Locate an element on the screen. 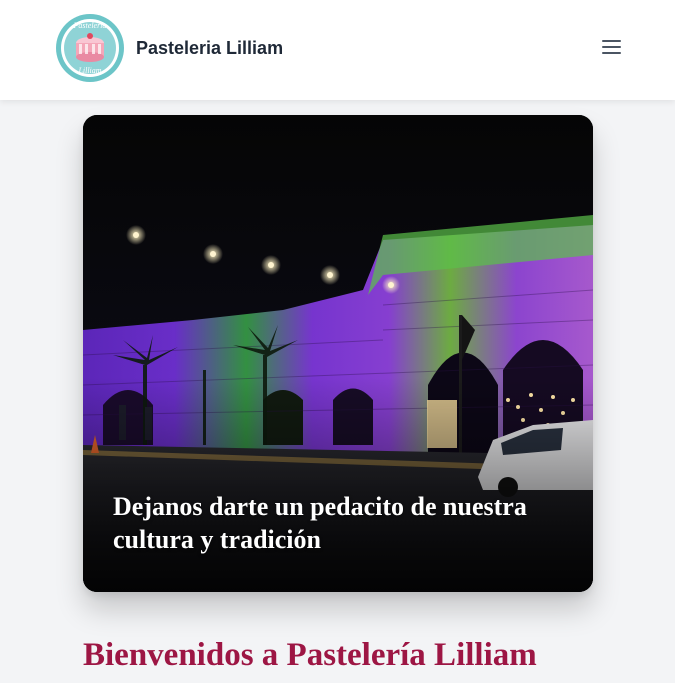  brand-name: Pasteleria Lilliam is located at coordinates (210, 47).